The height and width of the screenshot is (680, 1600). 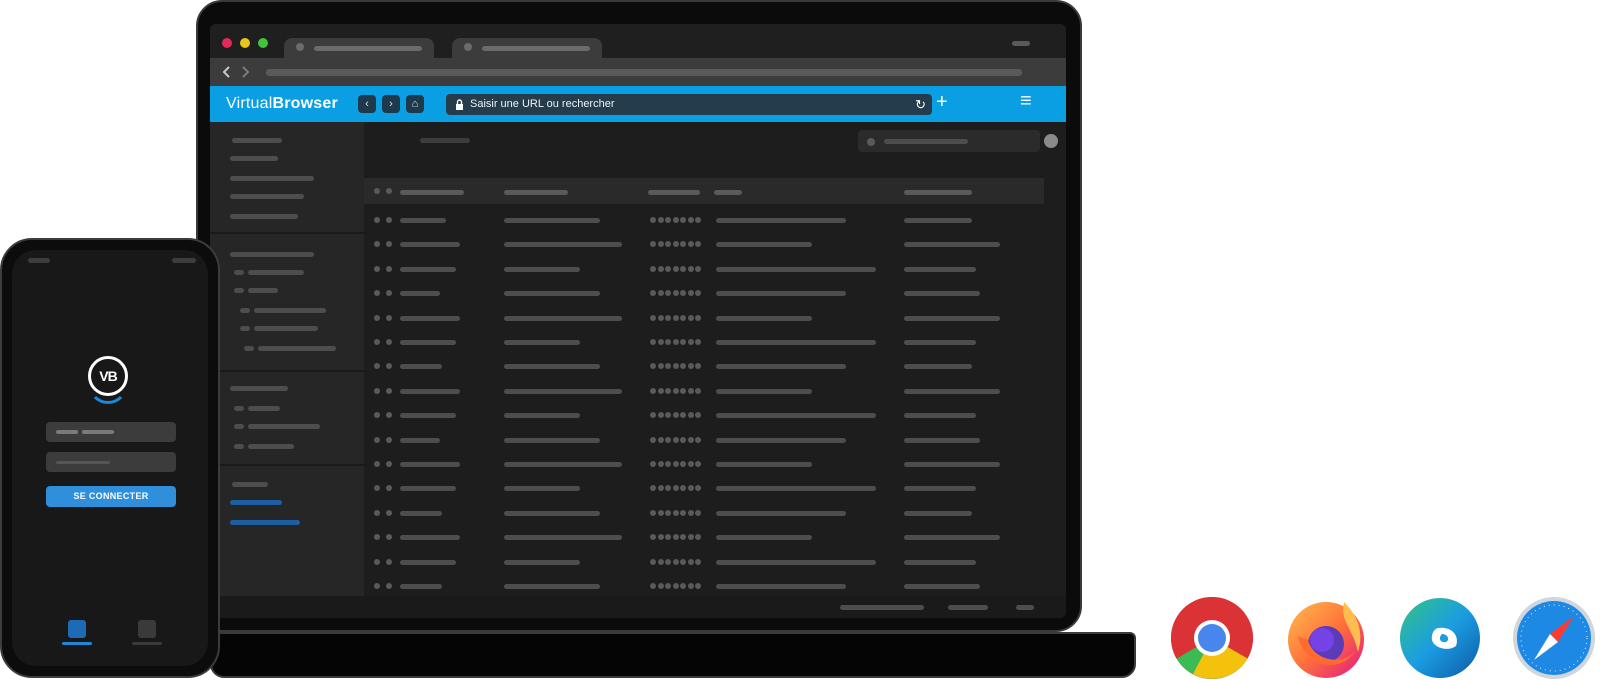 What do you see at coordinates (1051, 141) in the screenshot?
I see `user-avatar-icon` at bounding box center [1051, 141].